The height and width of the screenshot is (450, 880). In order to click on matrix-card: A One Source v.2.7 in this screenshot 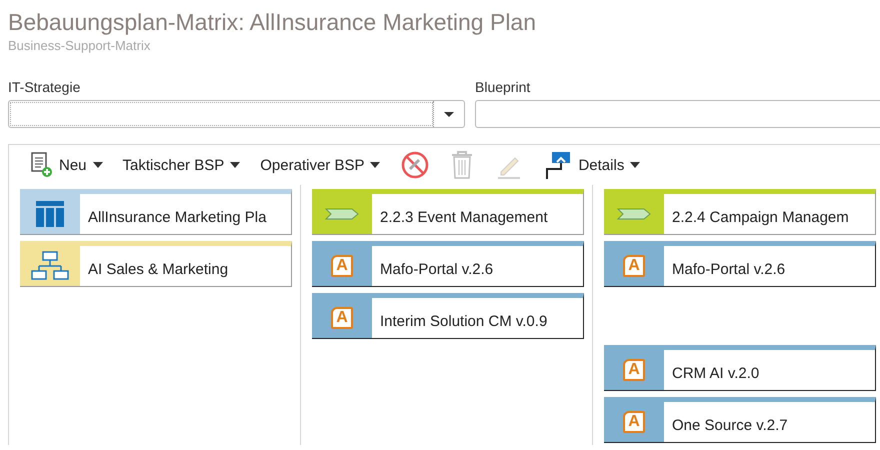, I will do `click(740, 420)`.